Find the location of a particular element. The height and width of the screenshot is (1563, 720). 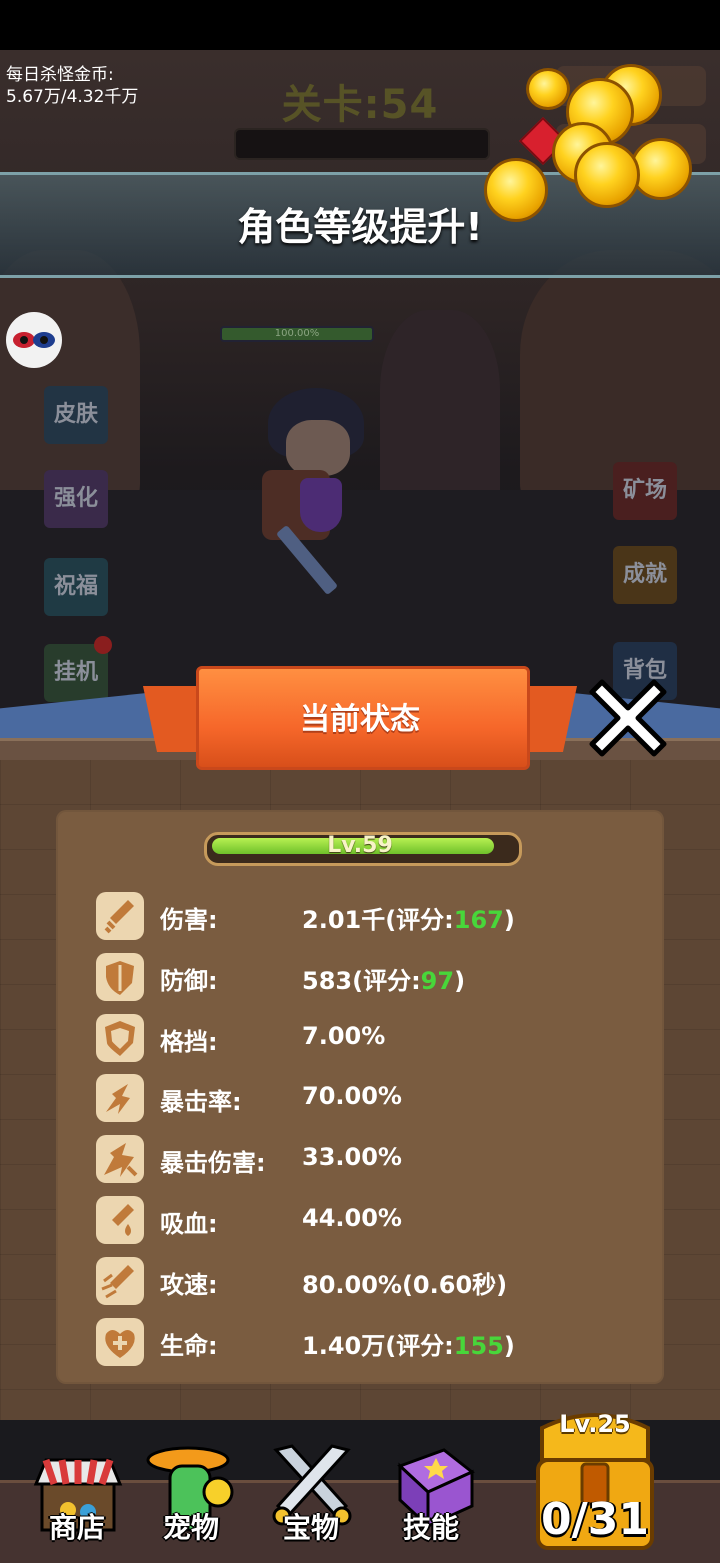

stat-row: 生命: 1.40万(评分:155) is located at coordinates (356, 1342).